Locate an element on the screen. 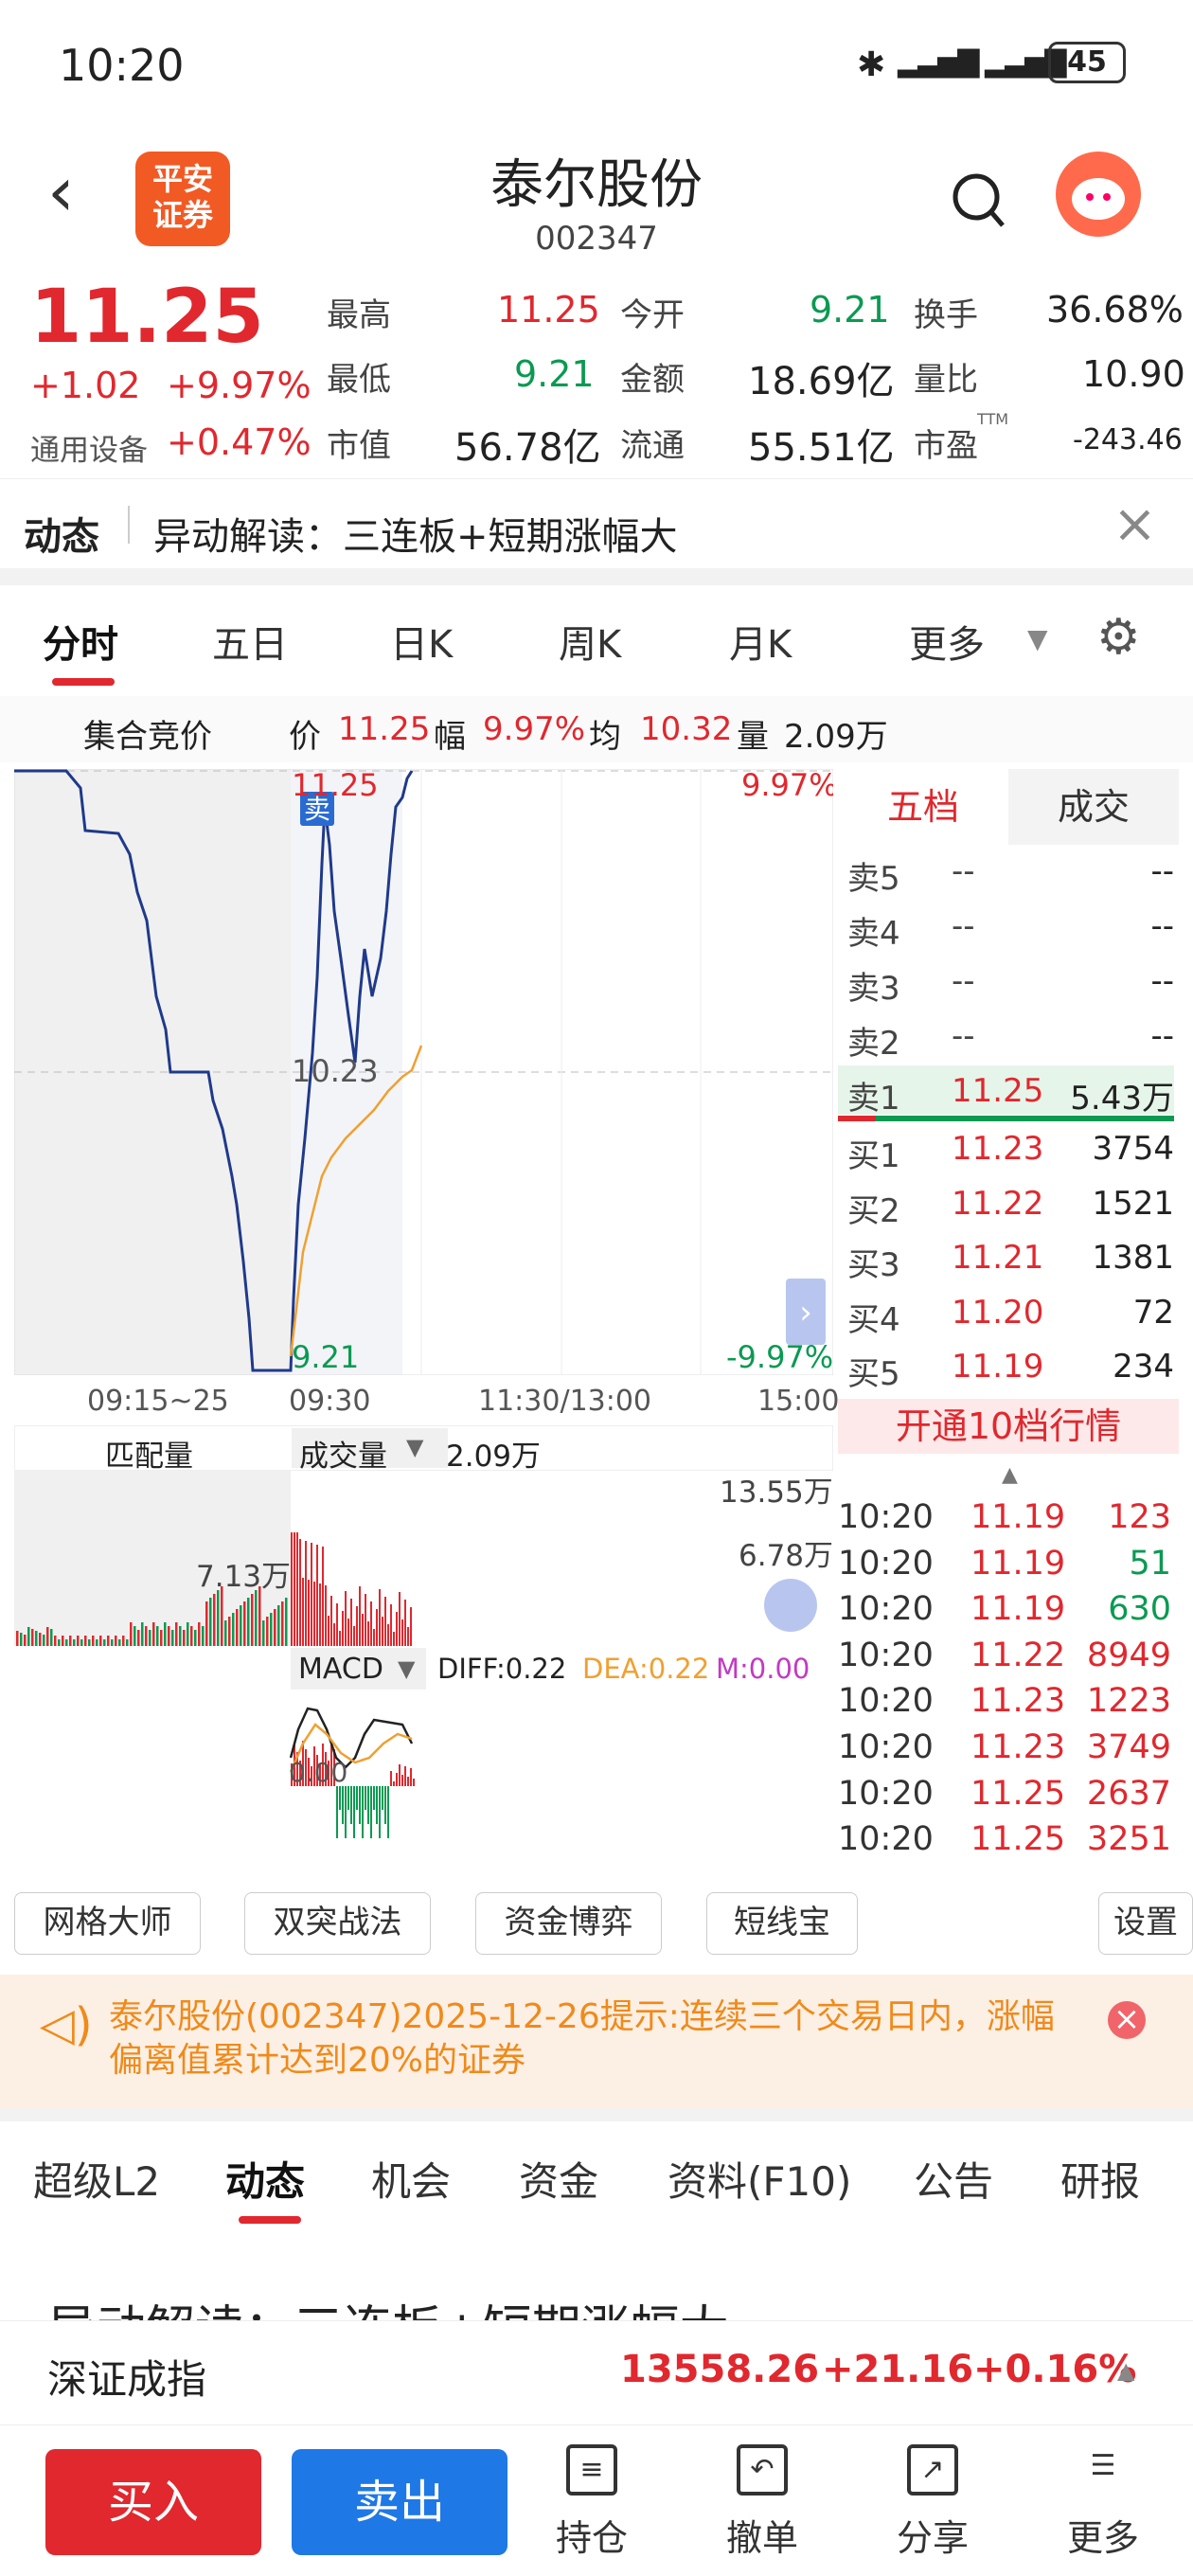  list-icon: ≡ is located at coordinates (591, 2470).